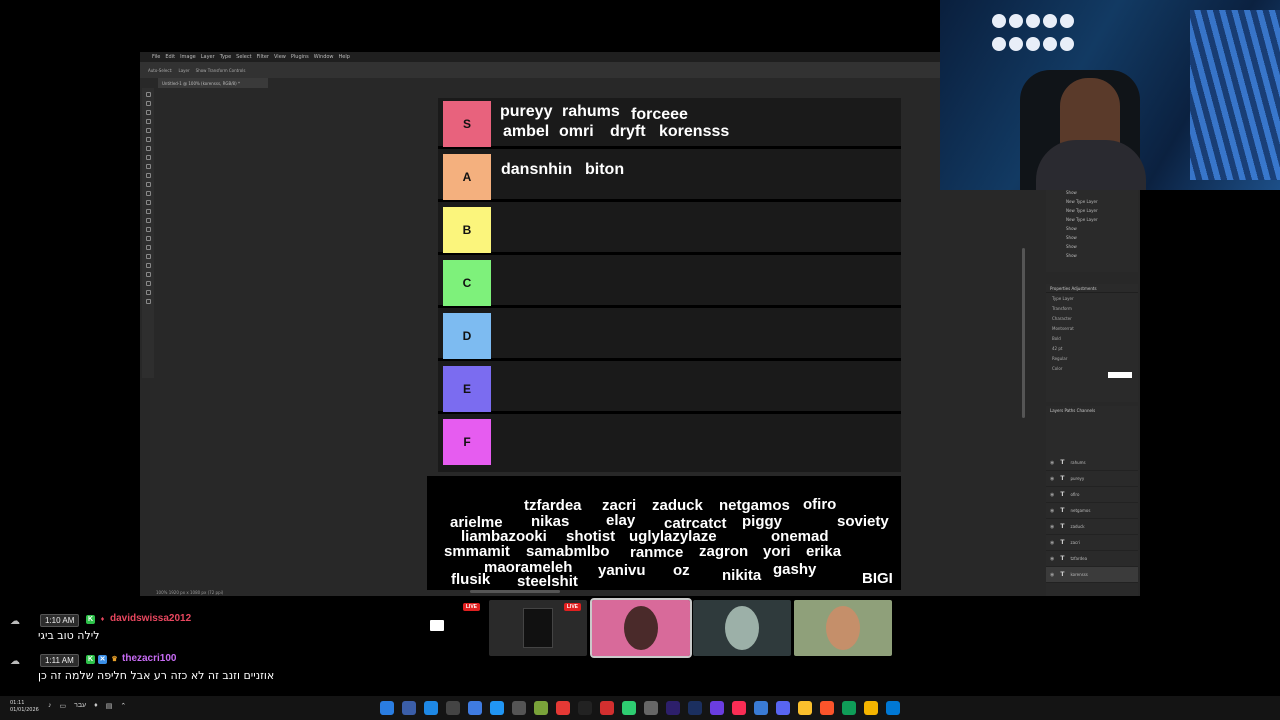 This screenshot has height=720, width=1280. Describe the element at coordinates (148, 301) in the screenshot. I see `screen-mode-icon` at that location.